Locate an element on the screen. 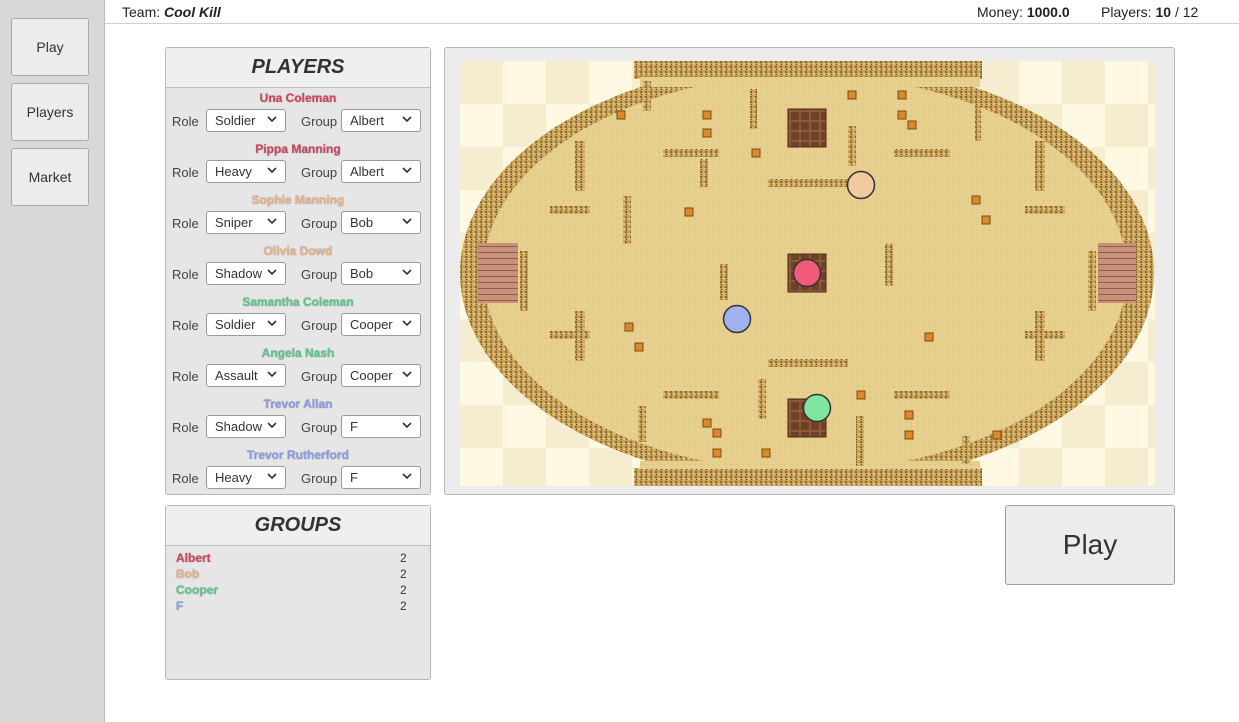  player-name: Trevor Rutherford is located at coordinates (297, 455).